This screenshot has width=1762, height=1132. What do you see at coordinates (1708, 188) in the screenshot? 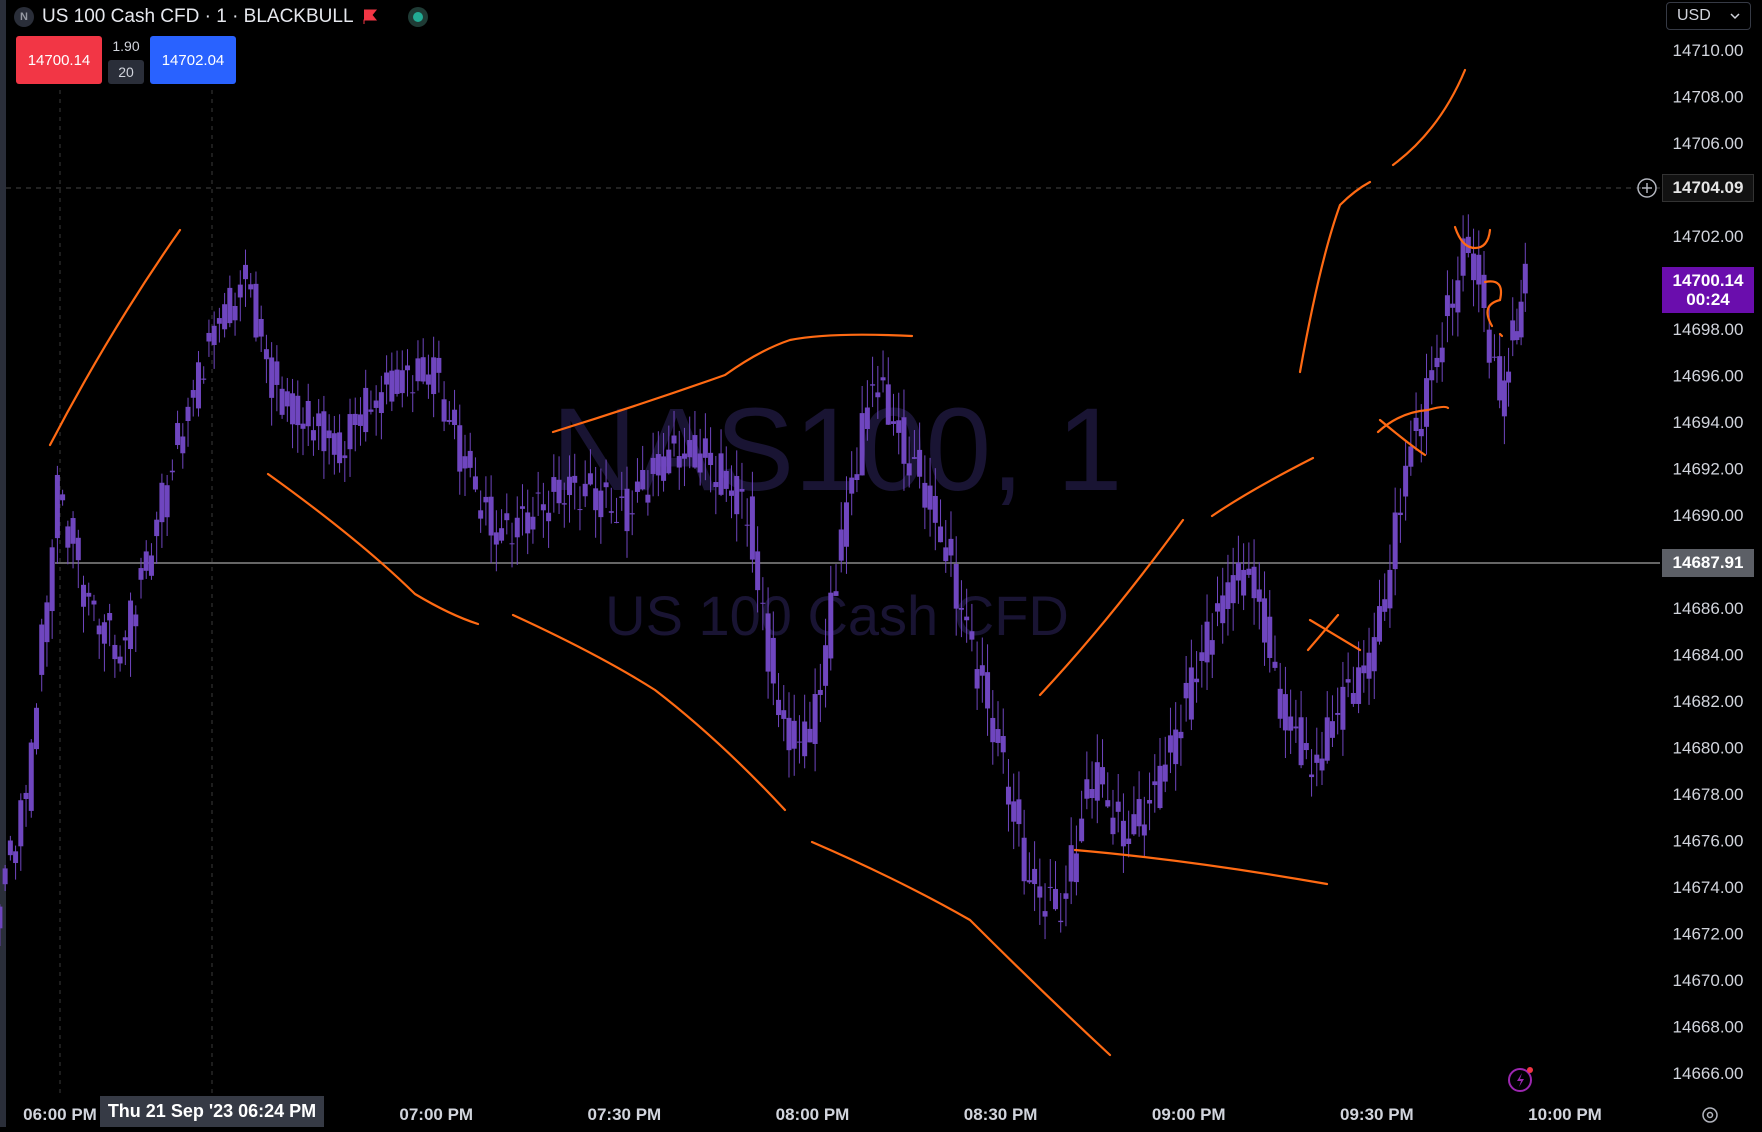
I see `level-price-label: 14704.09` at bounding box center [1708, 188].